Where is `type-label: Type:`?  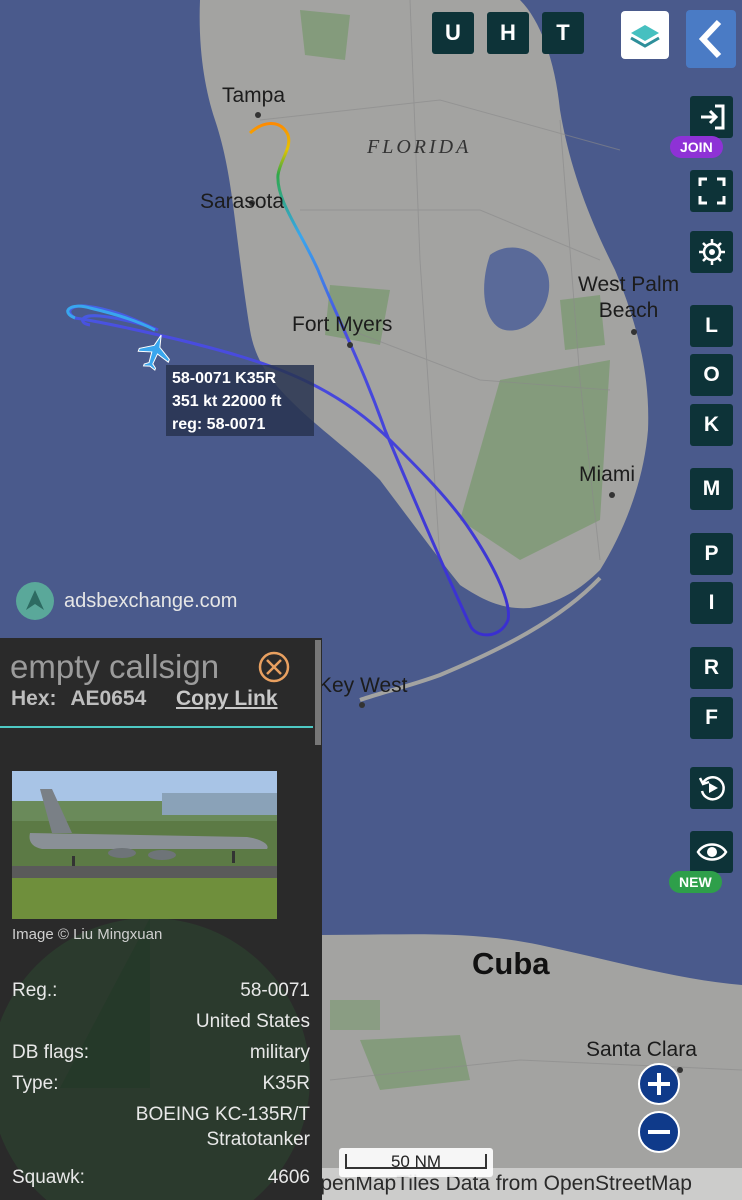 type-label: Type: is located at coordinates (35, 1083).